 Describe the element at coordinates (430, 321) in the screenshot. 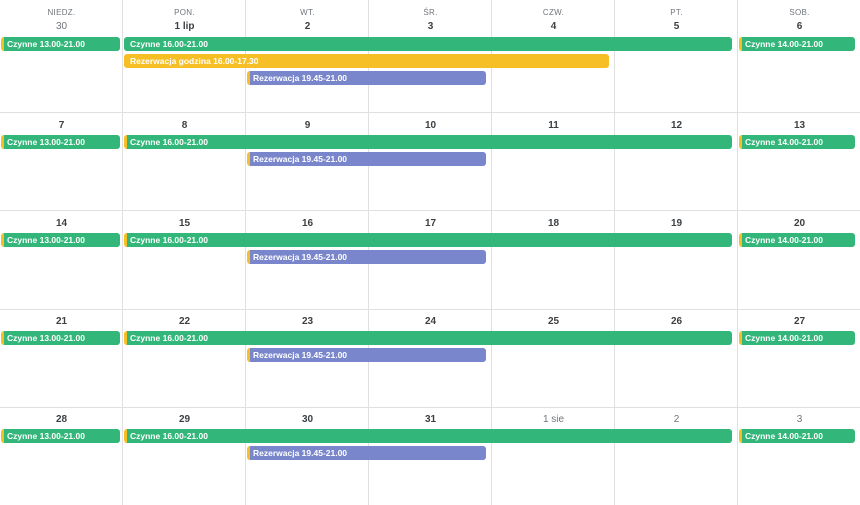

I see `day-number: 24` at that location.